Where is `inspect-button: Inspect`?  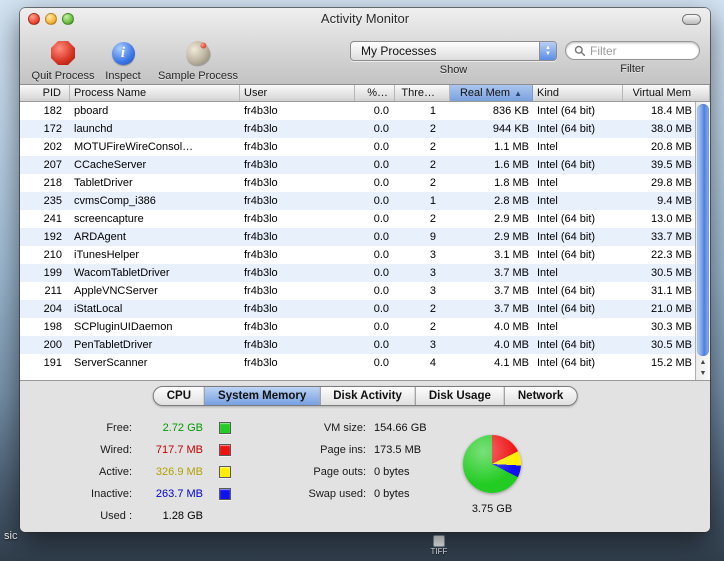 inspect-button: Inspect is located at coordinates (123, 57).